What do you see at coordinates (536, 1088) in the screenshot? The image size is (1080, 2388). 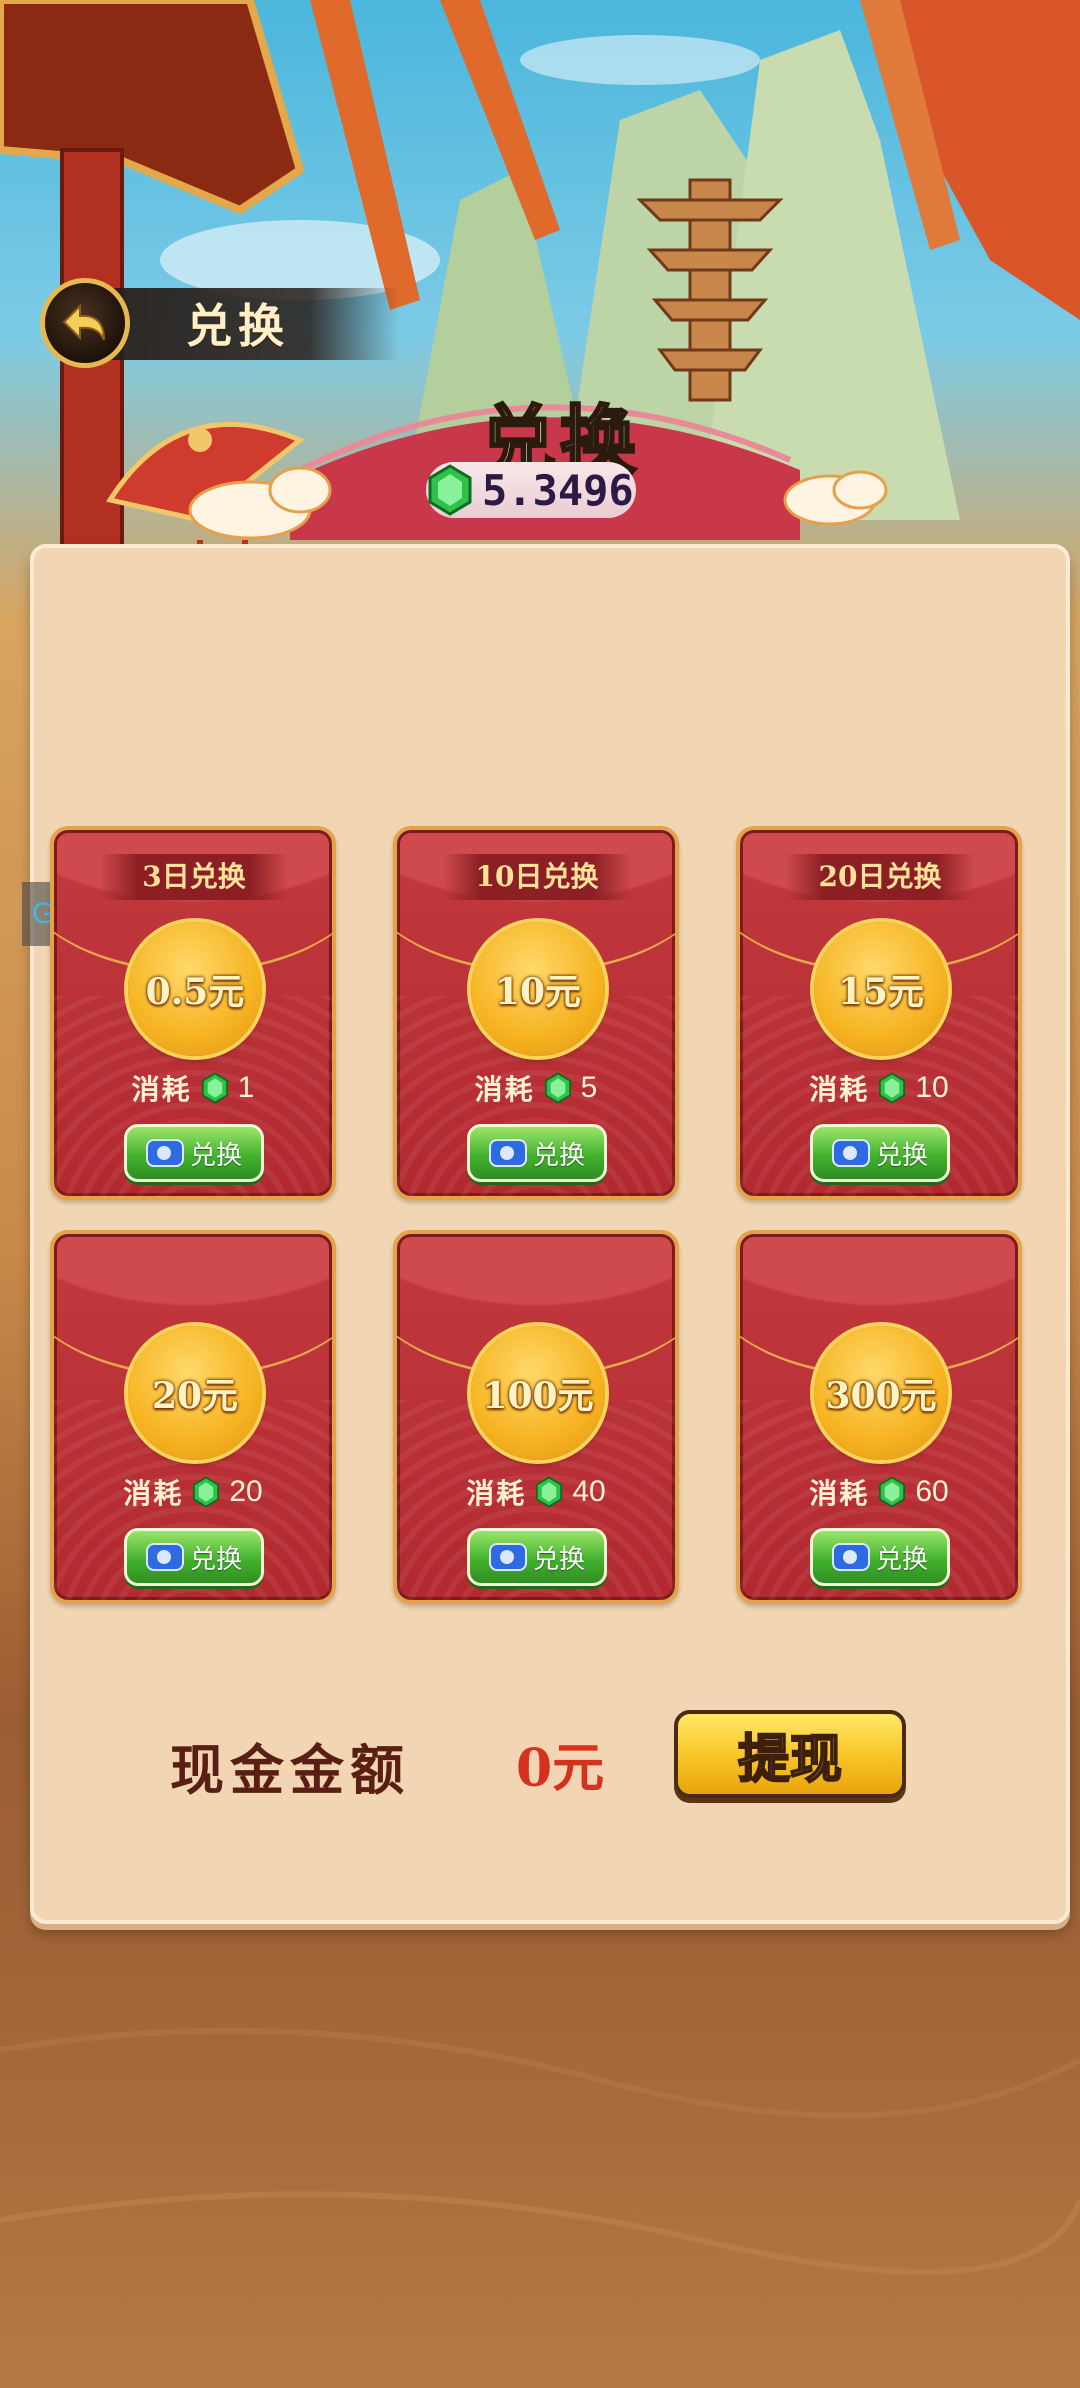 I see `card-cost-row: 消耗 5` at bounding box center [536, 1088].